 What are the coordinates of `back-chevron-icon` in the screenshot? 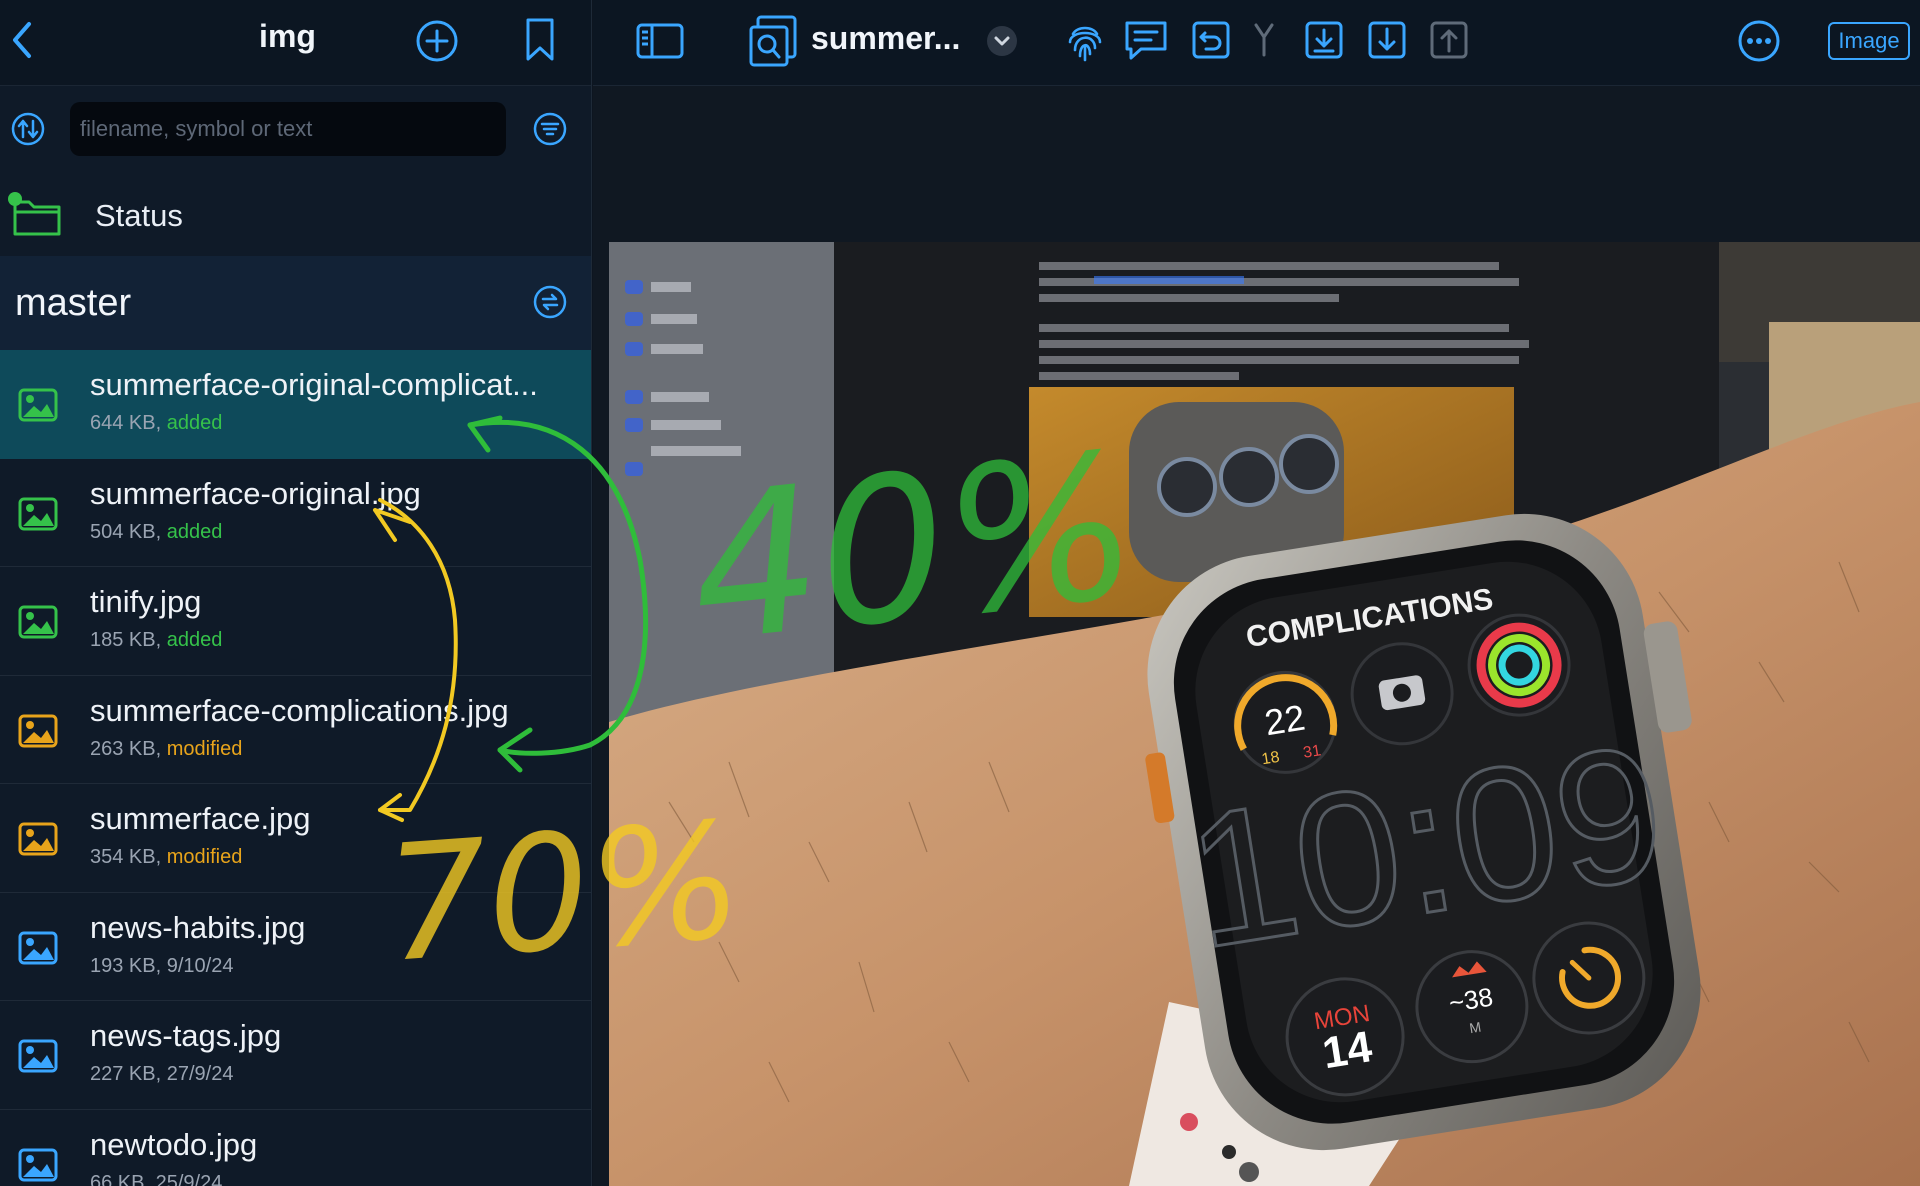 It's located at (22, 40).